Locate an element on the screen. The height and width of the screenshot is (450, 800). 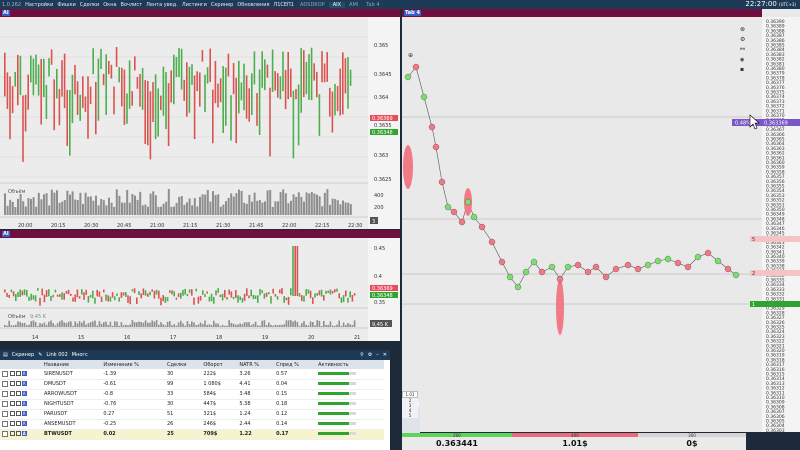
tab-4: Tab 4 is located at coordinates (372, 5).